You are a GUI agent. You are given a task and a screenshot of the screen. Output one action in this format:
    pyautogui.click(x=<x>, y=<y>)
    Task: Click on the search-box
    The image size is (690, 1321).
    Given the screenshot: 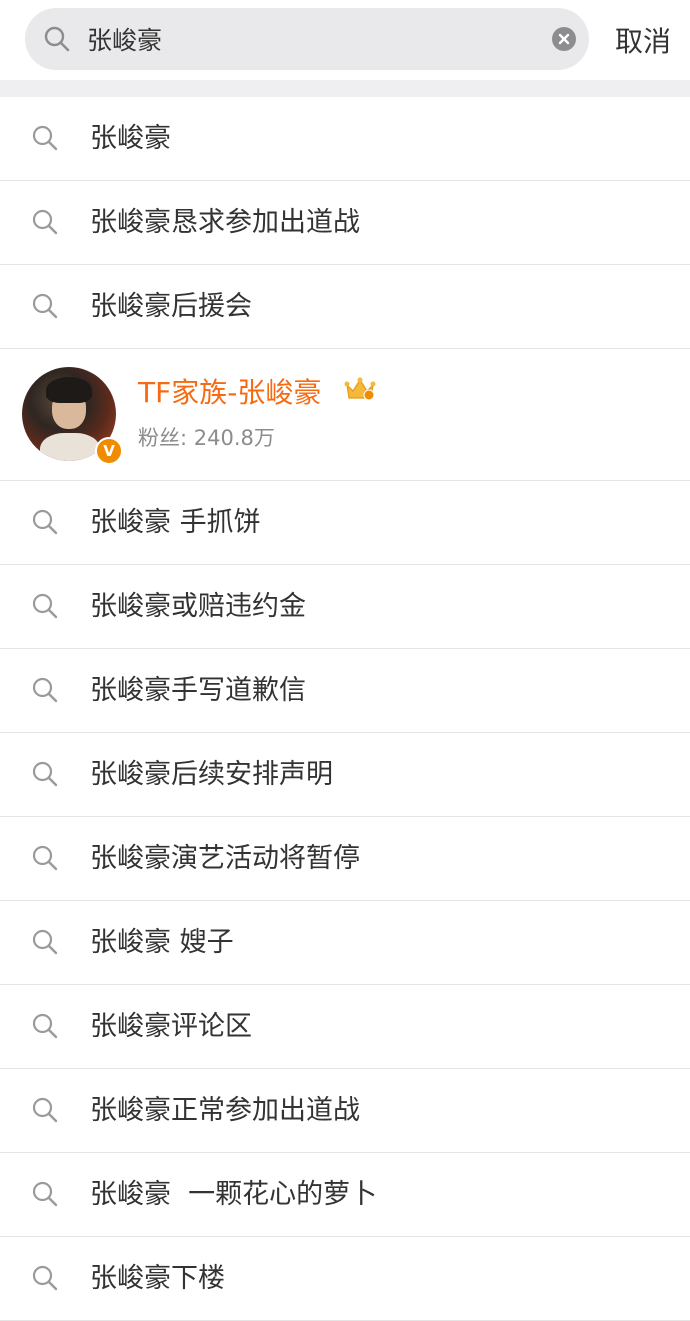 What is the action you would take?
    pyautogui.click(x=307, y=39)
    